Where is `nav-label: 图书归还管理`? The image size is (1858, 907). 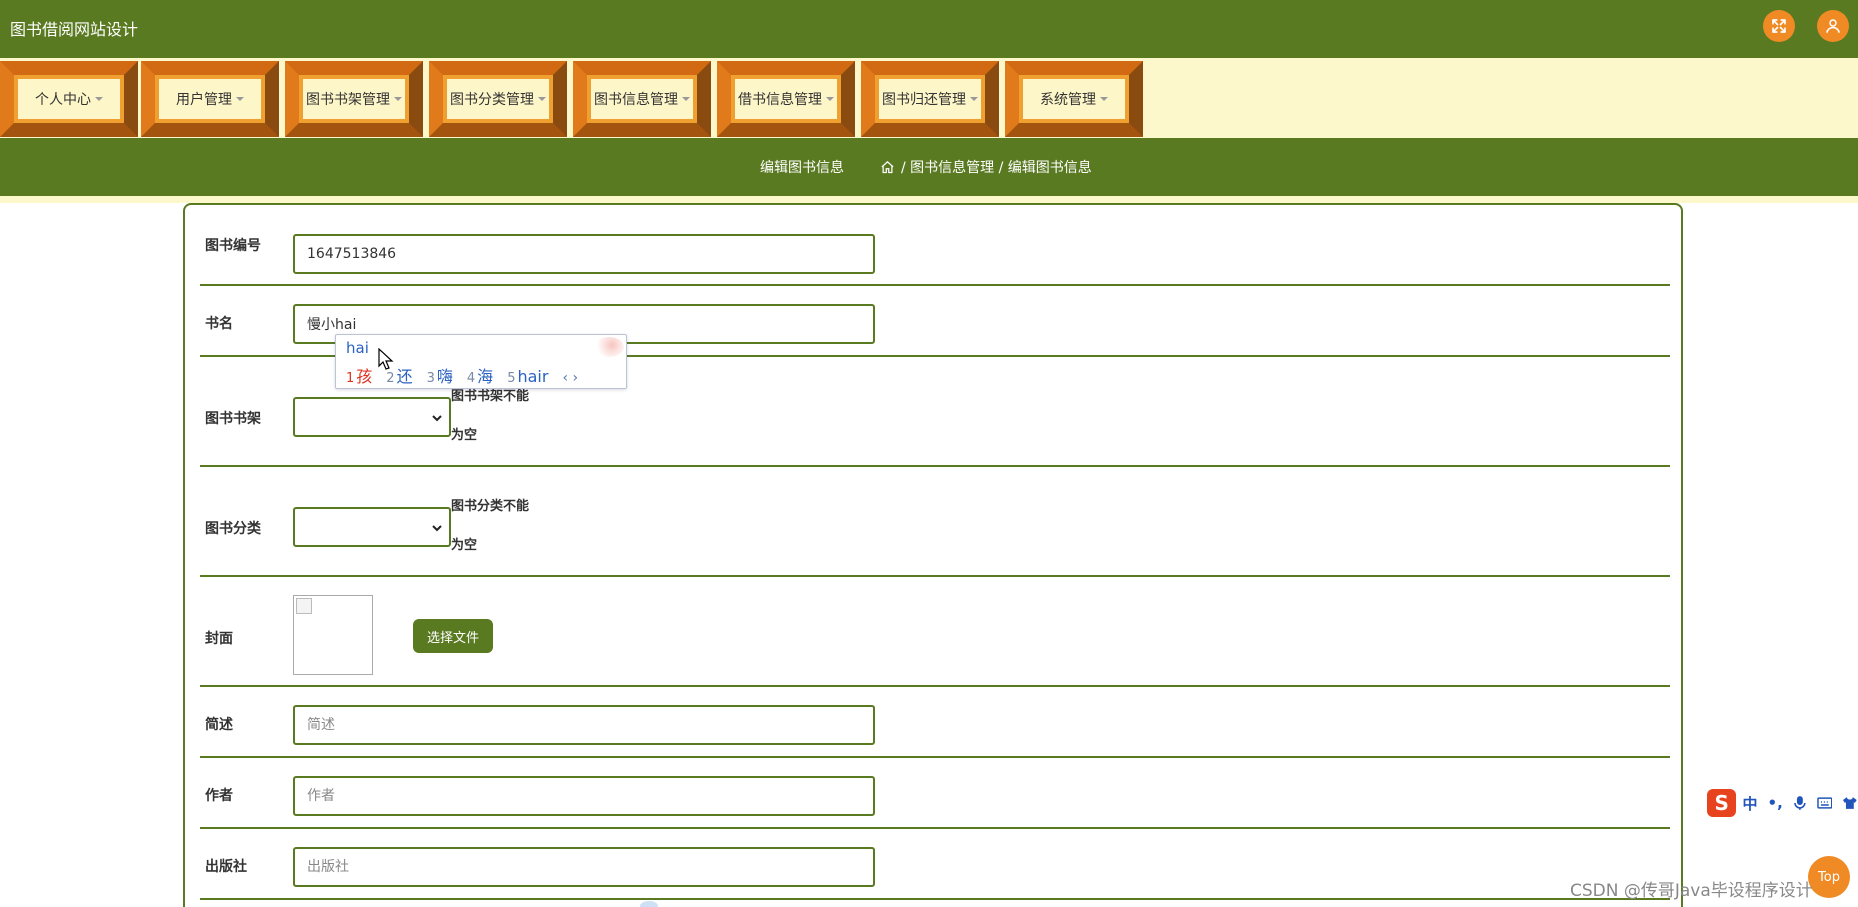 nav-label: 图书归还管理 is located at coordinates (924, 100).